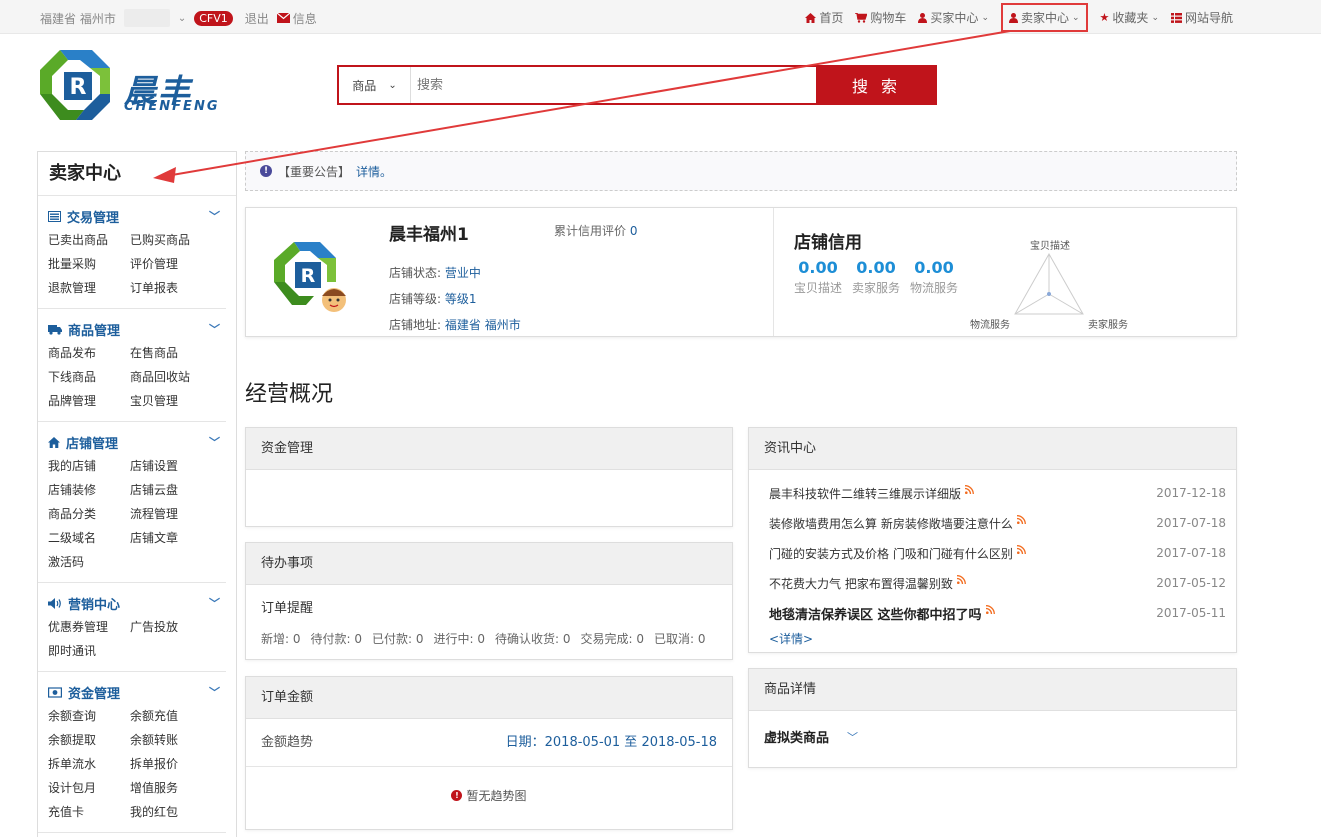 The image size is (1321, 837). What do you see at coordinates (171, 490) in the screenshot?
I see `sidebar-link-store-cloud: 店铺云盘` at bounding box center [171, 490].